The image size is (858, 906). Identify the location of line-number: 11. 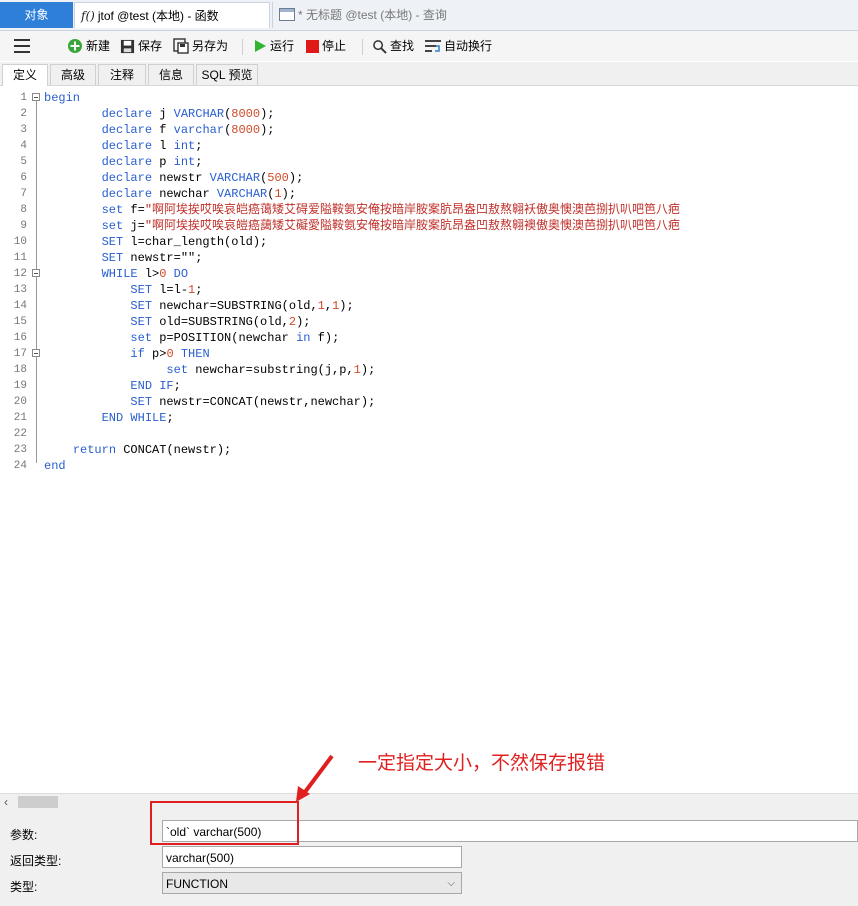
(20, 258).